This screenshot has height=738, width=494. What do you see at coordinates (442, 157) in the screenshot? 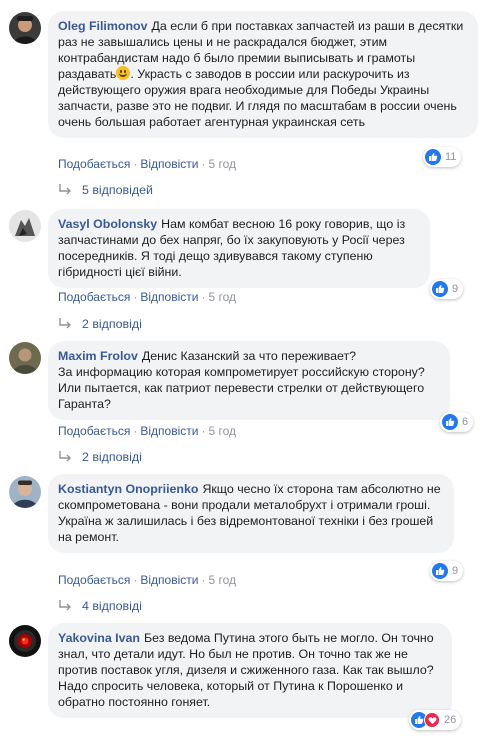
I see `reactions-summary: 11` at bounding box center [442, 157].